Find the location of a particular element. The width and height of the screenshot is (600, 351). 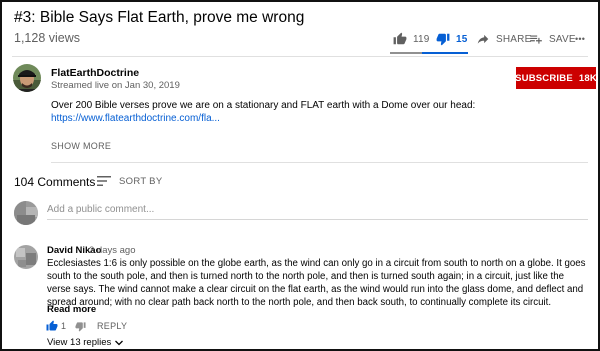

sort-icon is located at coordinates (104, 181).